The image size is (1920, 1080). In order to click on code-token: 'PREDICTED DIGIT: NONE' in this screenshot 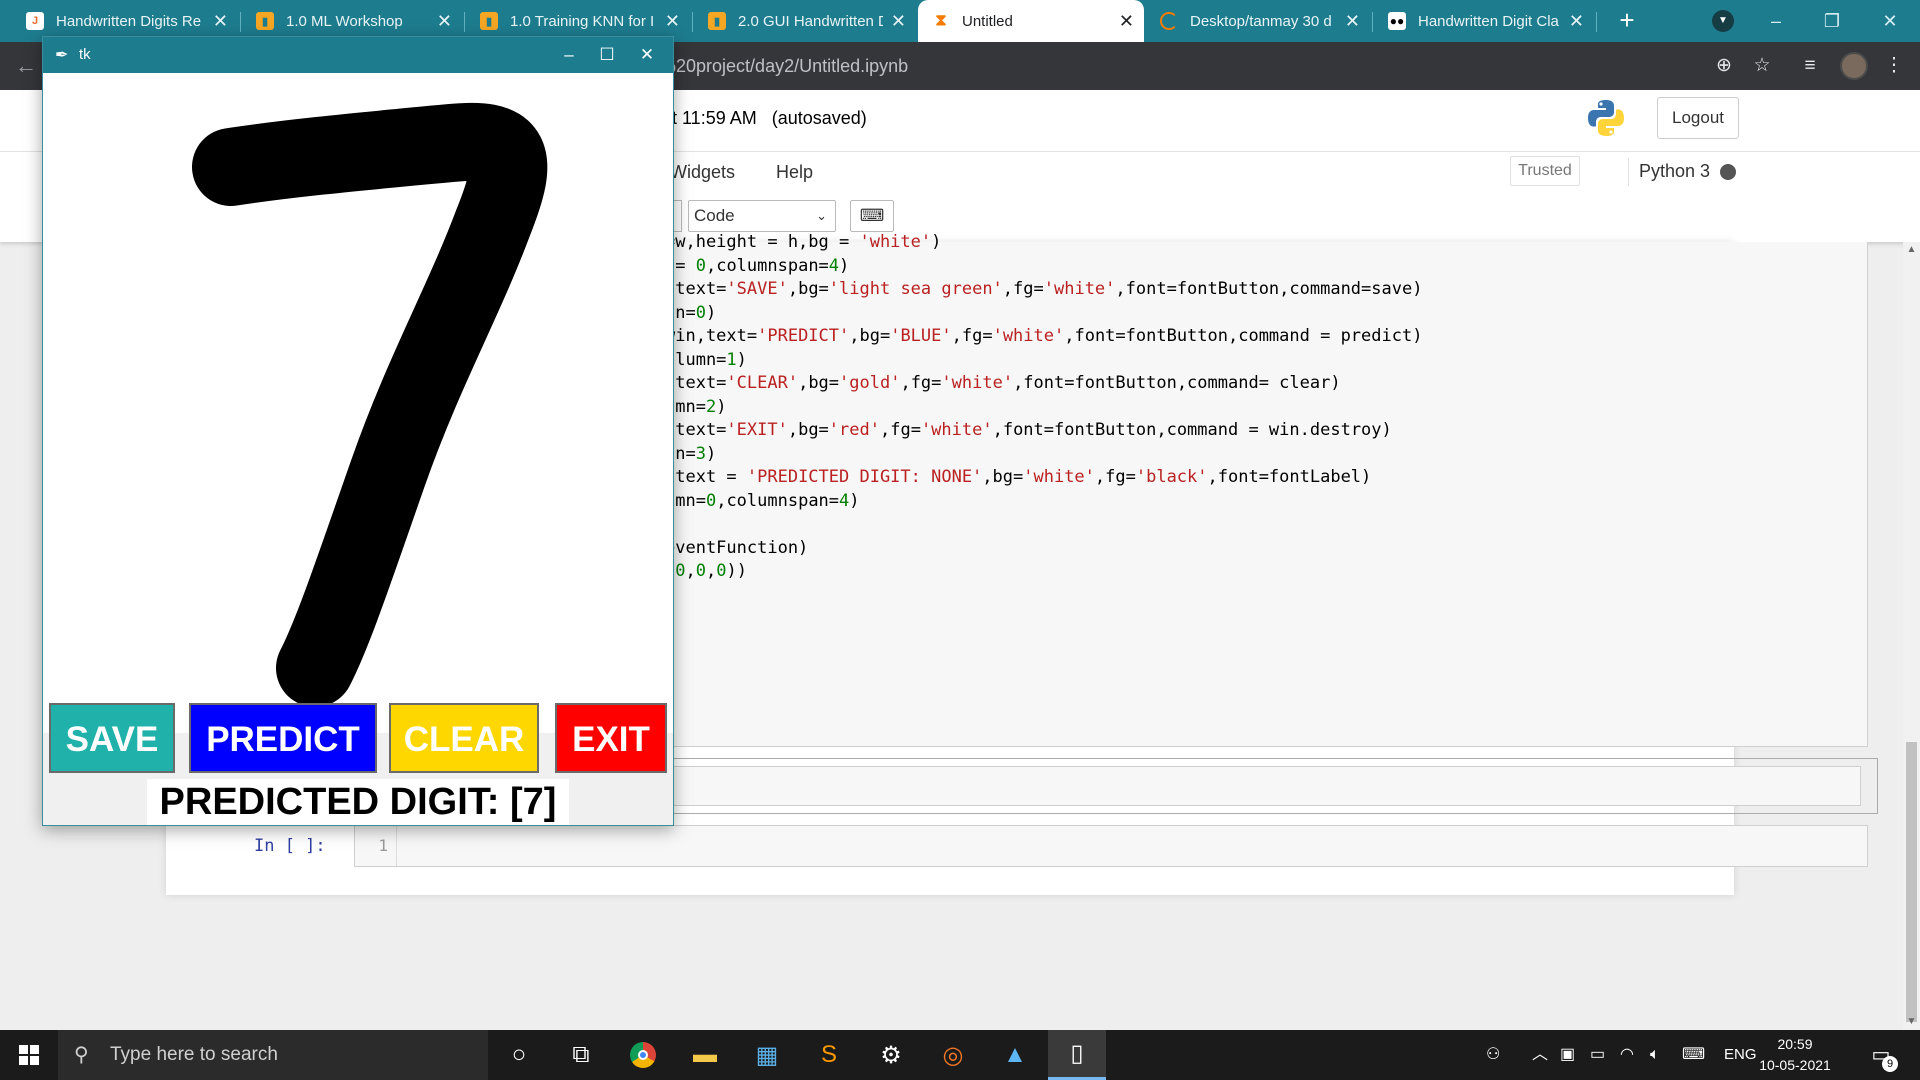, I will do `click(864, 477)`.